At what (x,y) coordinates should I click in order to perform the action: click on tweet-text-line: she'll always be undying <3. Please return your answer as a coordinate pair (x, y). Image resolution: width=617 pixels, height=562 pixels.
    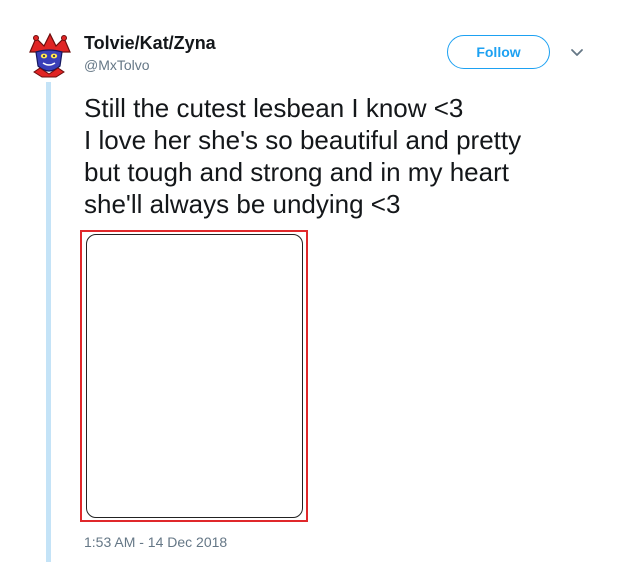
    Looking at the image, I should click on (242, 204).